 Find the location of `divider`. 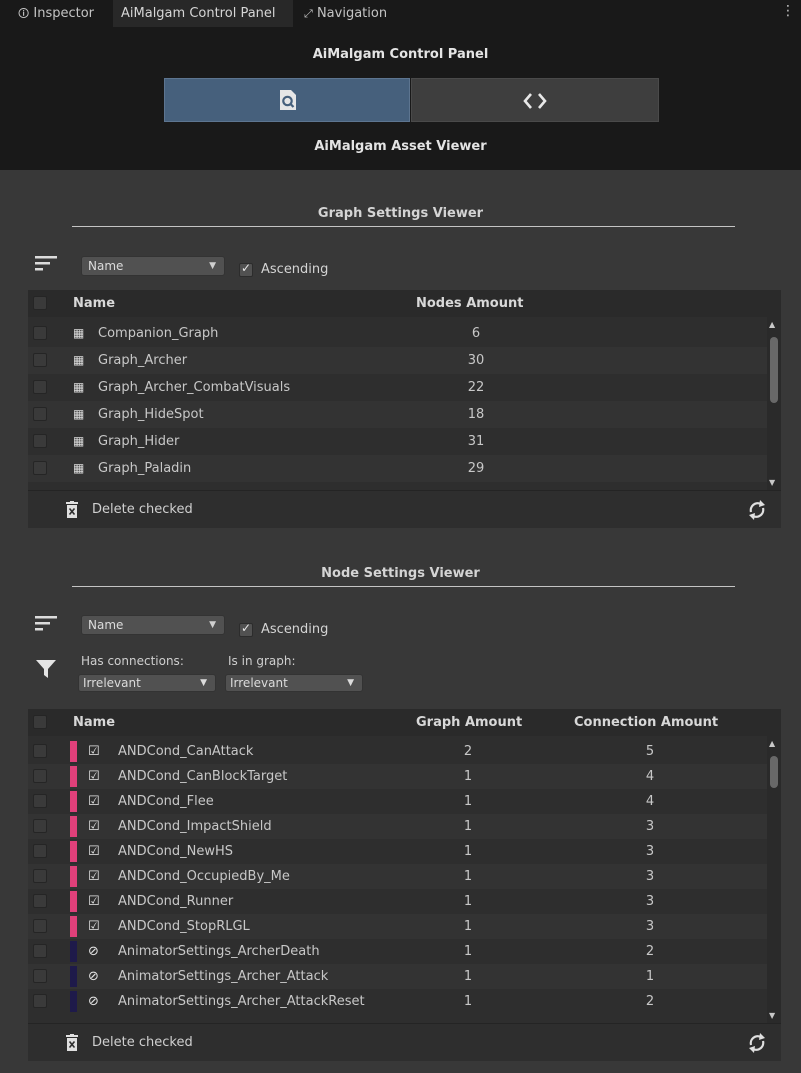

divider is located at coordinates (403, 226).